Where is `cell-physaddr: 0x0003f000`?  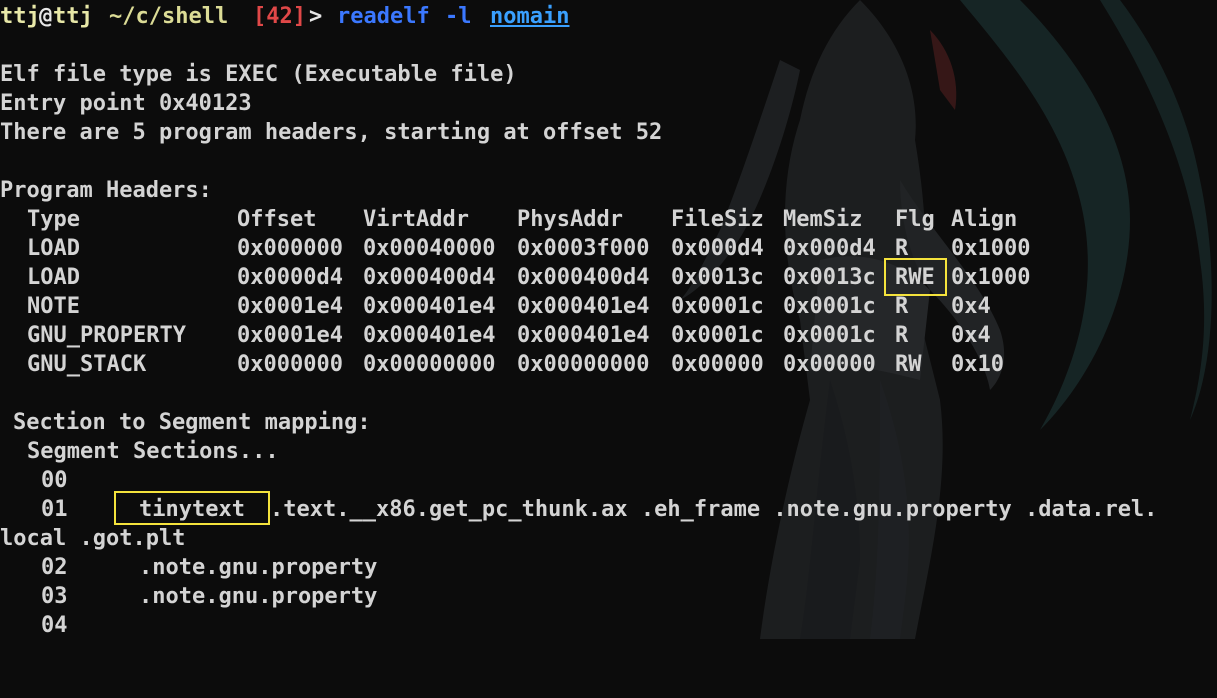 cell-physaddr: 0x0003f000 is located at coordinates (583, 248).